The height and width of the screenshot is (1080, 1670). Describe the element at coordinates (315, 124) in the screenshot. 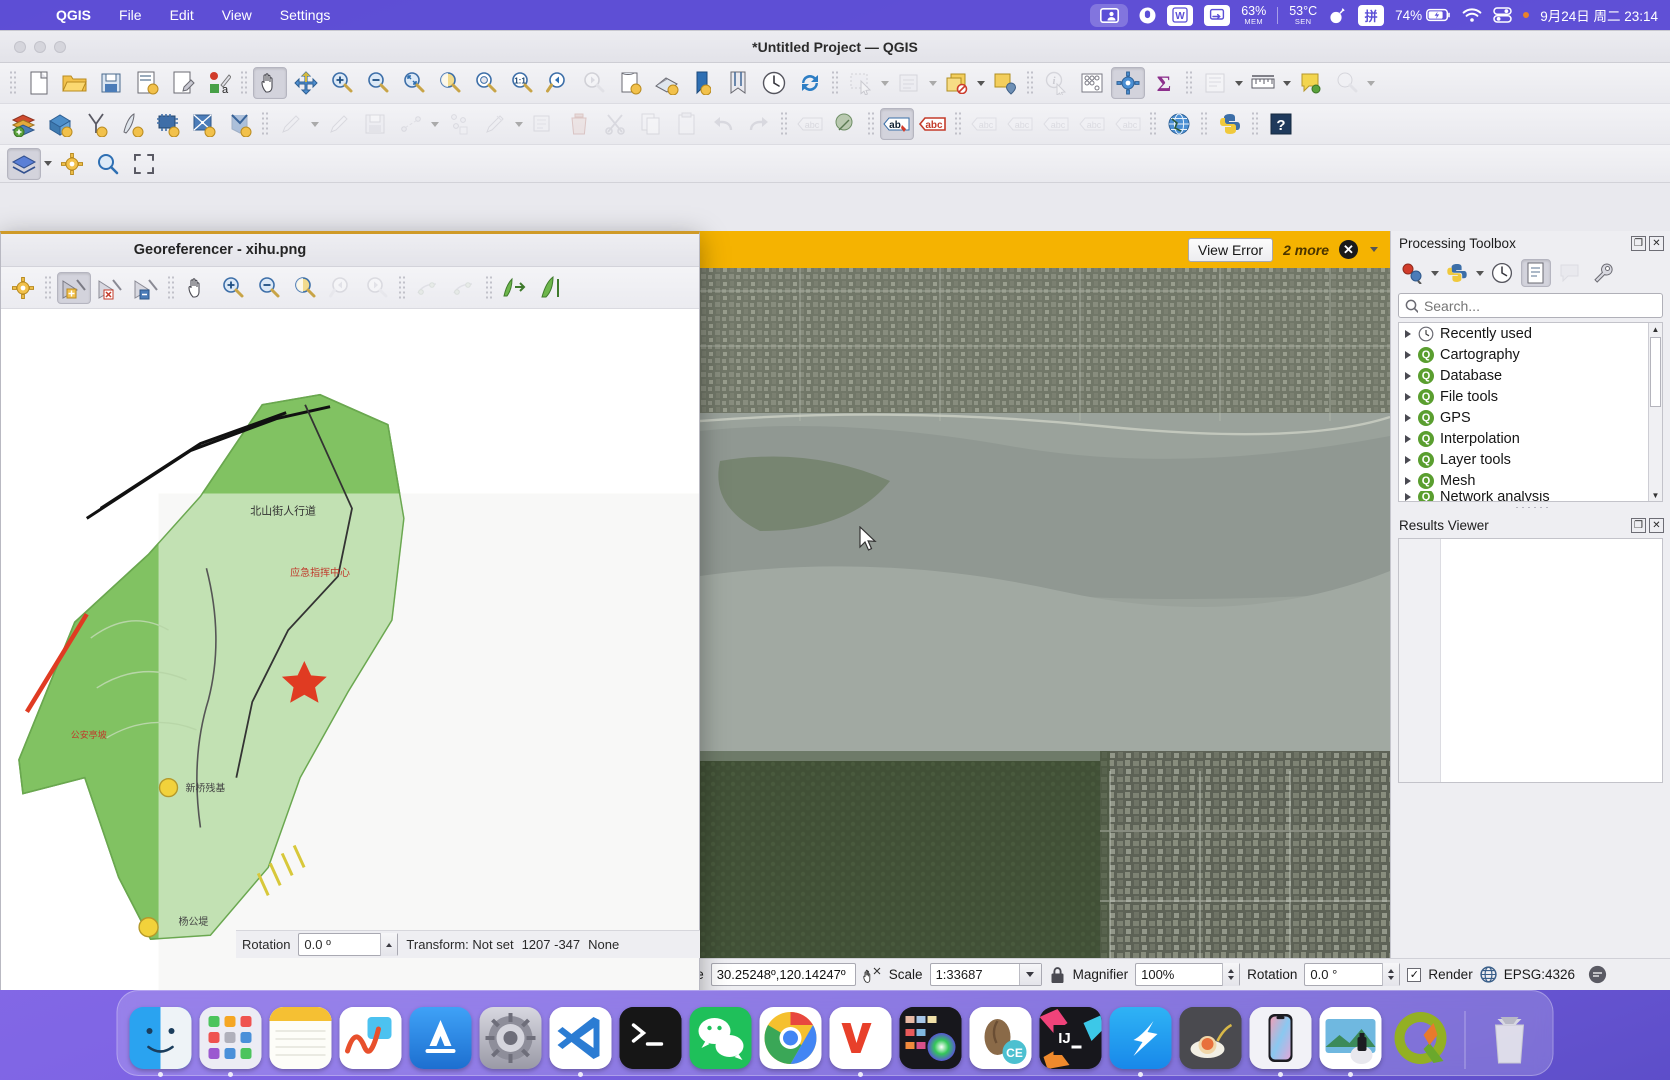

I see `editing-dropdown` at that location.